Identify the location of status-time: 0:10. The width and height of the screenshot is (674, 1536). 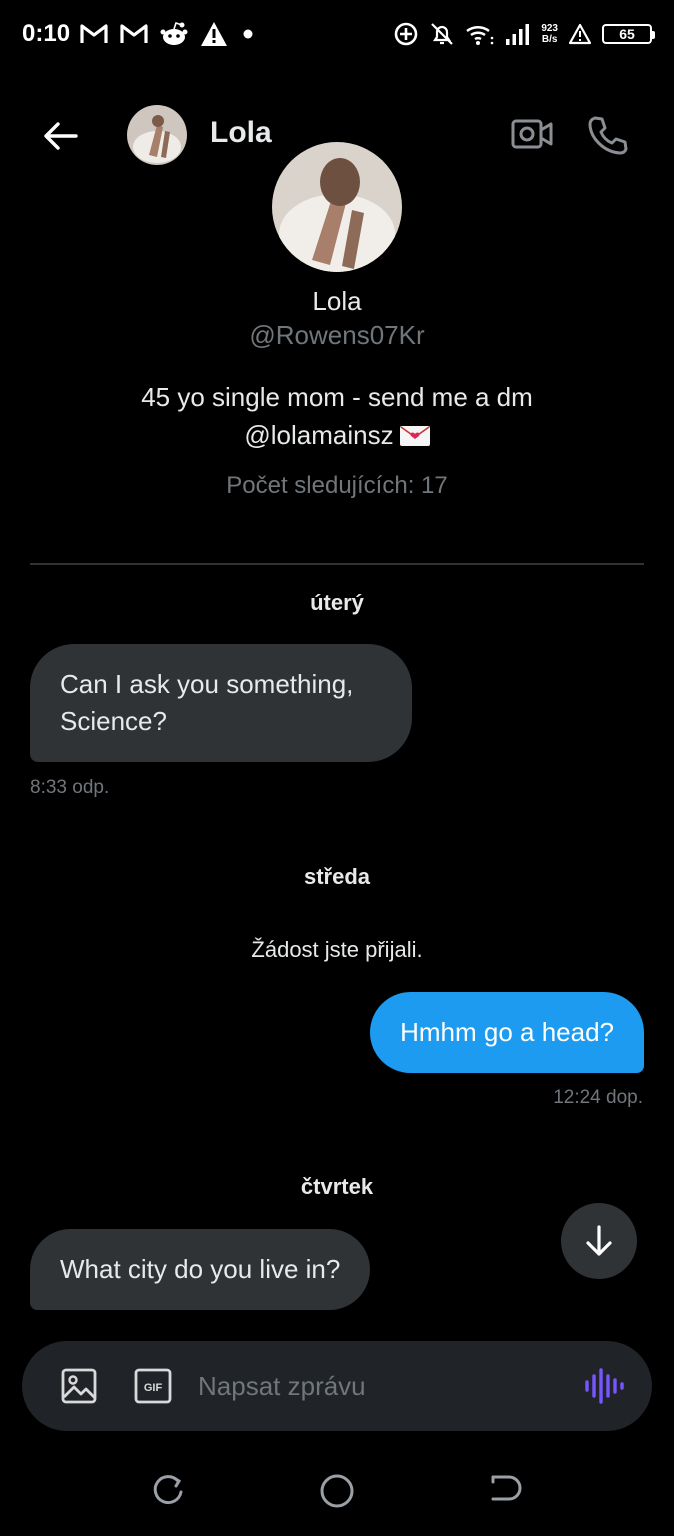
(46, 33).